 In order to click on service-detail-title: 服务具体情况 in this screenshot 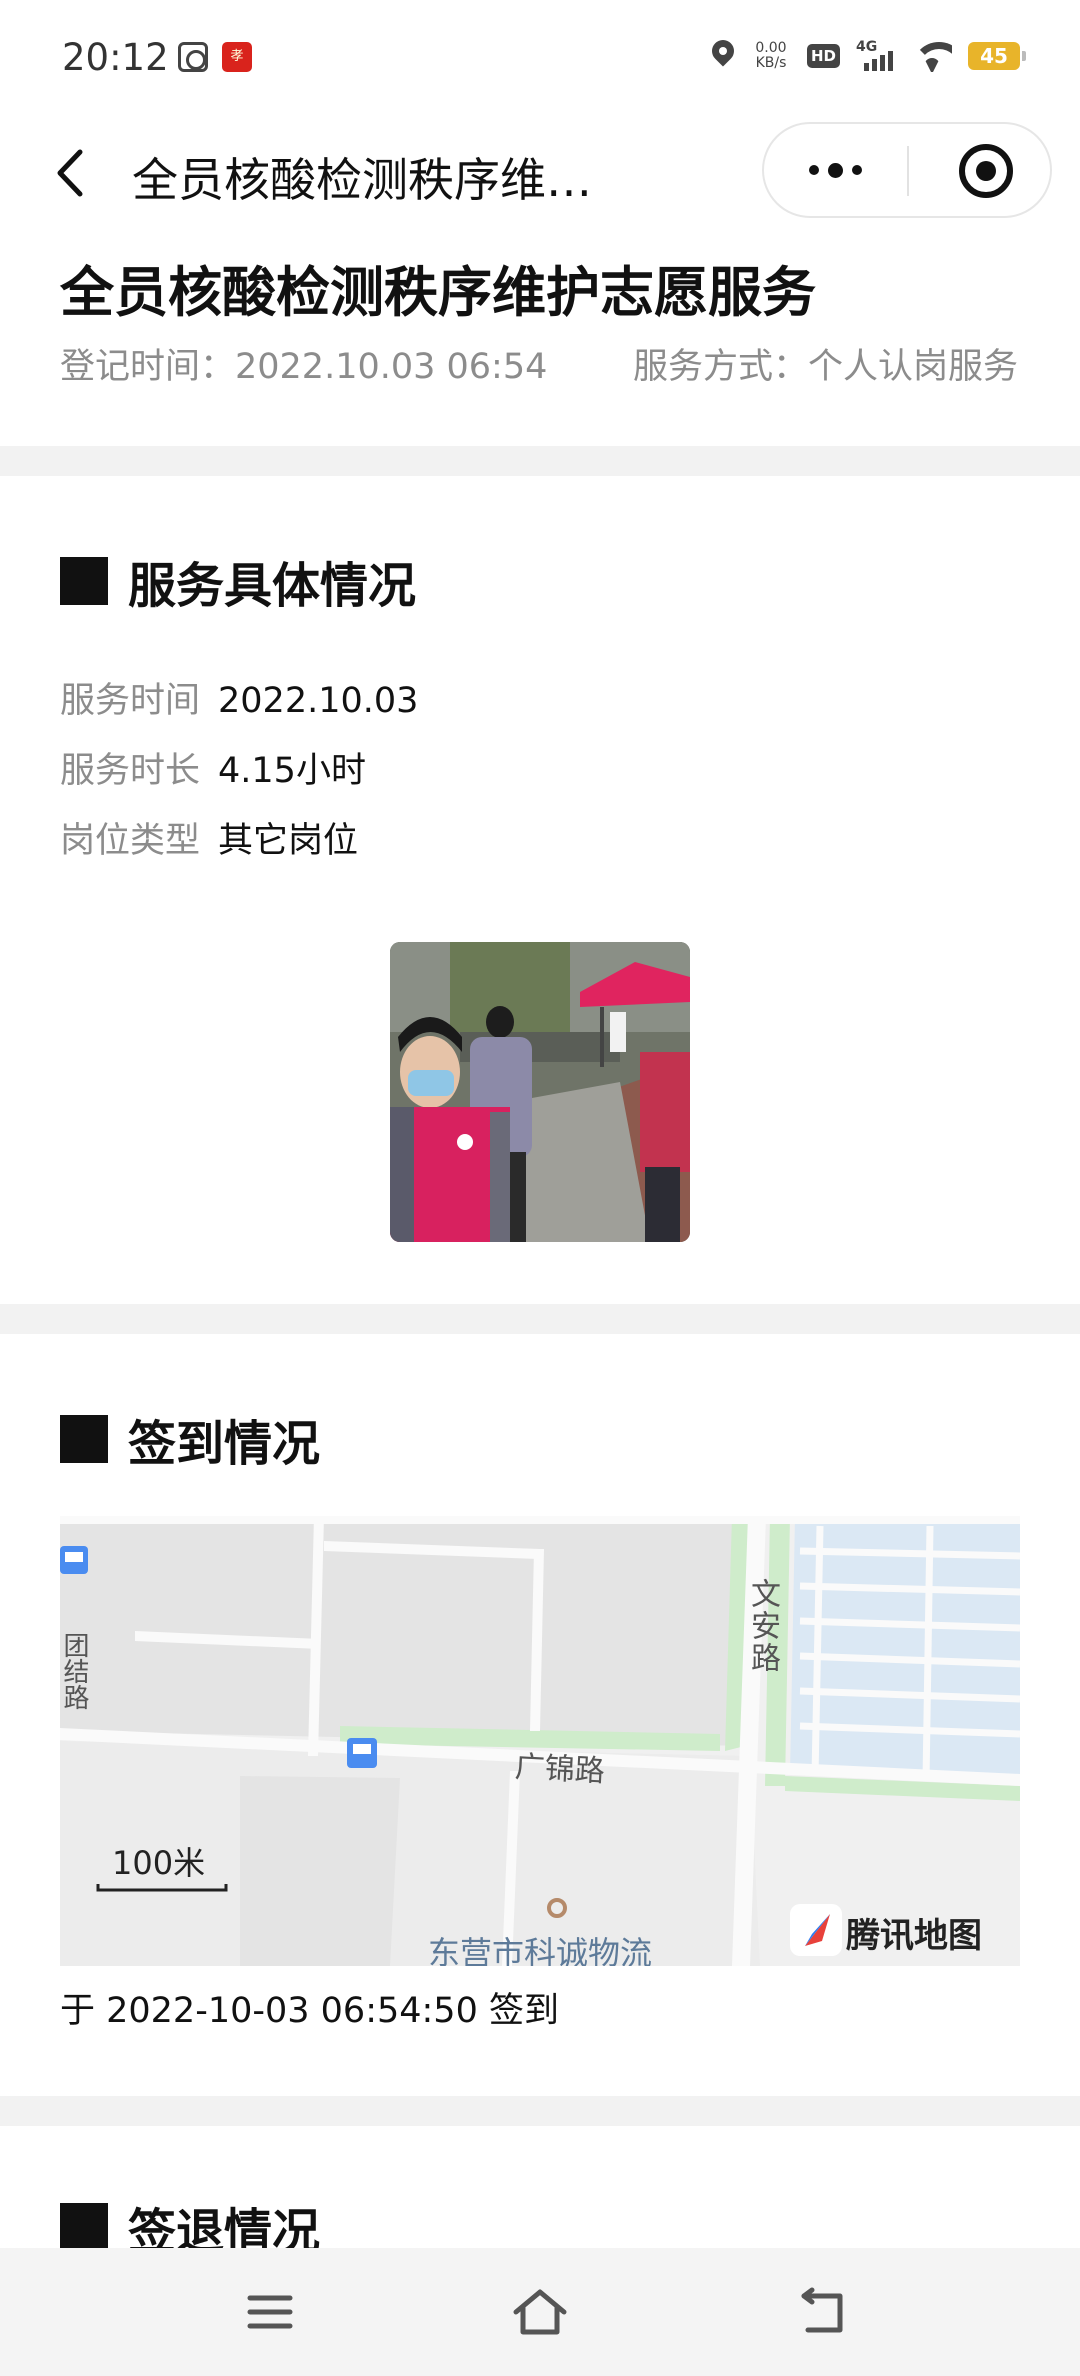, I will do `click(272, 586)`.